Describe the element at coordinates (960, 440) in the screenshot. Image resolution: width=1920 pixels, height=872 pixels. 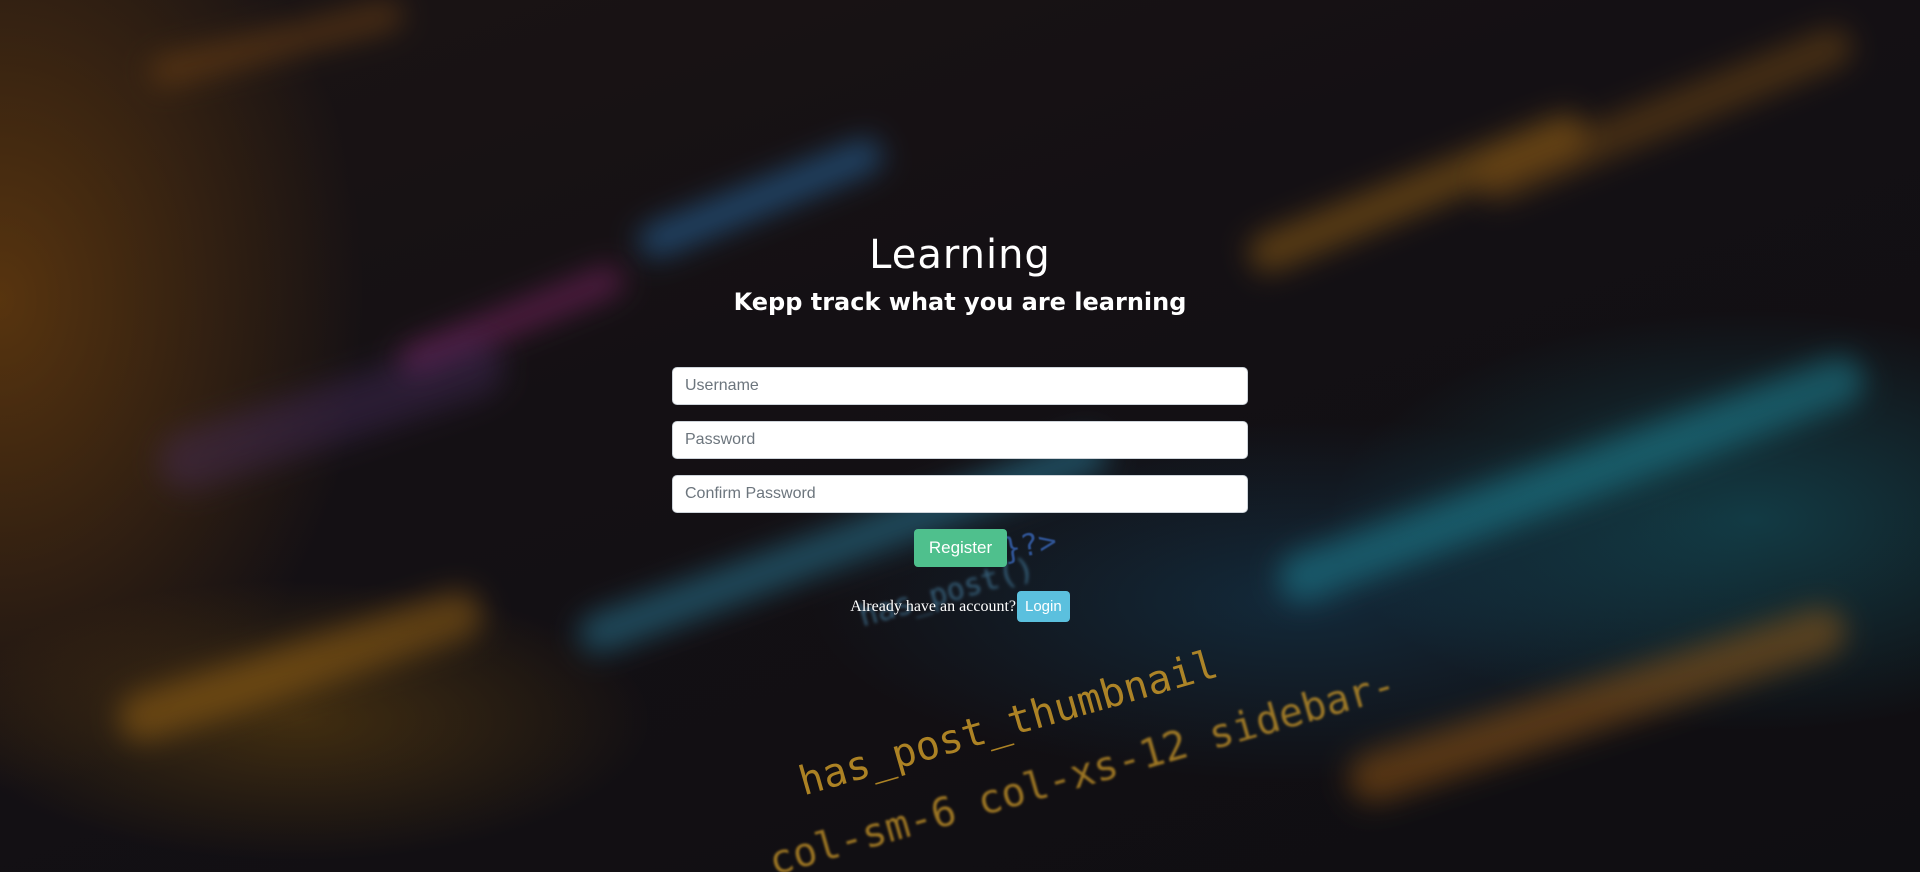
I see `password-input` at that location.